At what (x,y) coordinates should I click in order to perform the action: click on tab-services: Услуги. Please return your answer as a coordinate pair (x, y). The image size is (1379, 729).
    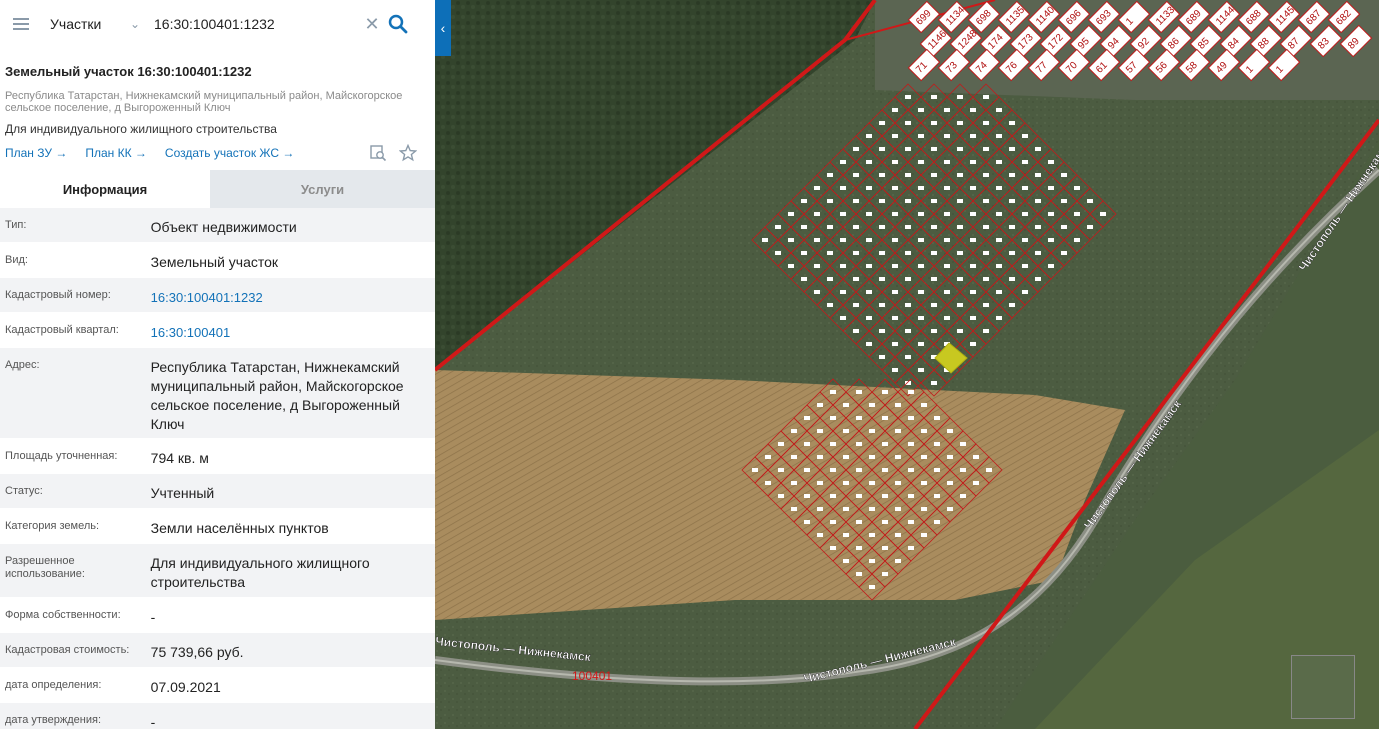
    Looking at the image, I should click on (322, 189).